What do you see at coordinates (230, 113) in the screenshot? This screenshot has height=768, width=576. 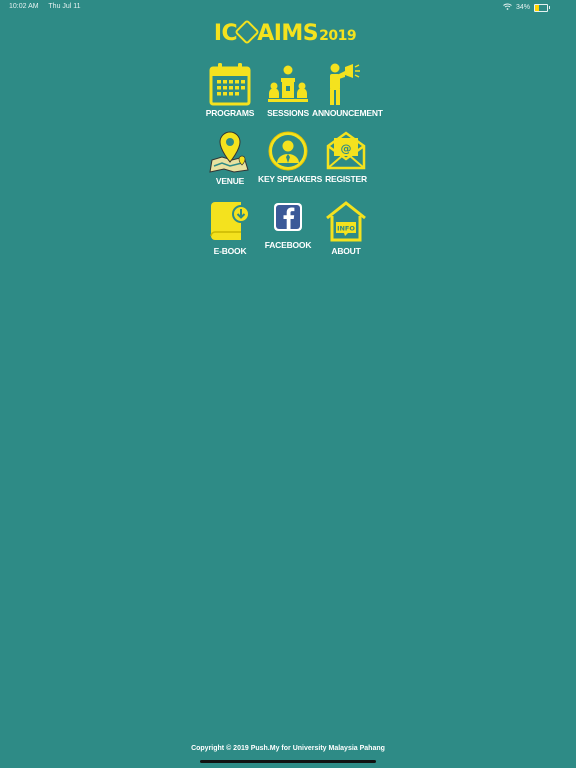 I see `menu-item-label: PROGRAMS` at bounding box center [230, 113].